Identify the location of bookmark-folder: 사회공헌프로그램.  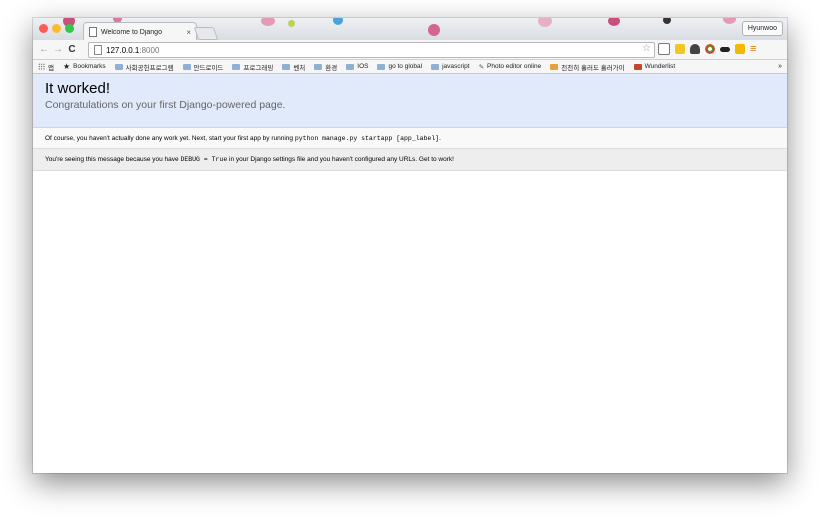
(144, 67).